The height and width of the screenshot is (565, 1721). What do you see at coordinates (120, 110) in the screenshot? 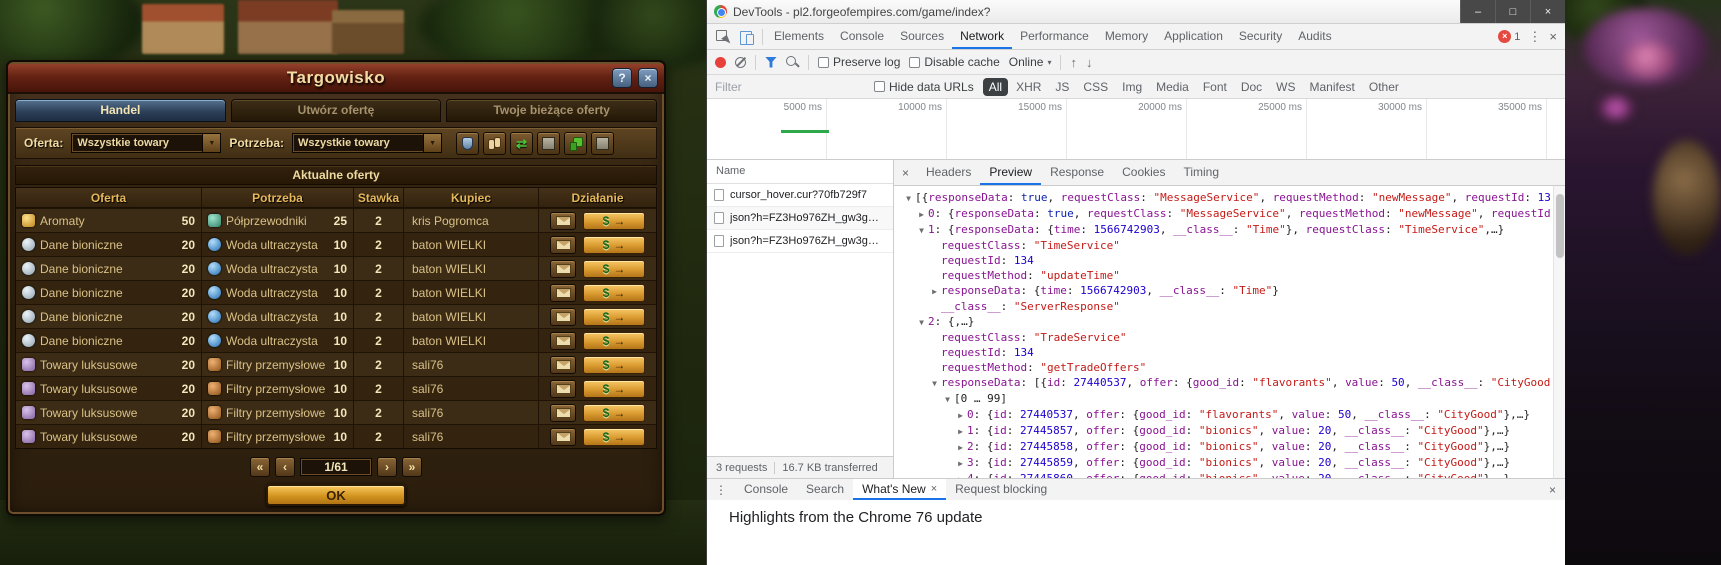
I see `tab-handel: Handel` at bounding box center [120, 110].